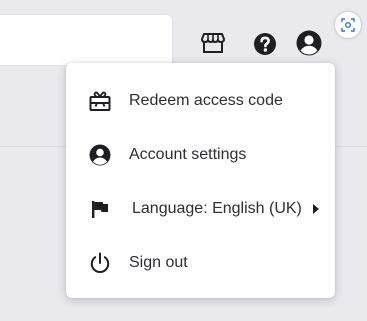 The image size is (367, 321). Describe the element at coordinates (217, 208) in the screenshot. I see `menu-item-label: Language: English (UK)` at that location.